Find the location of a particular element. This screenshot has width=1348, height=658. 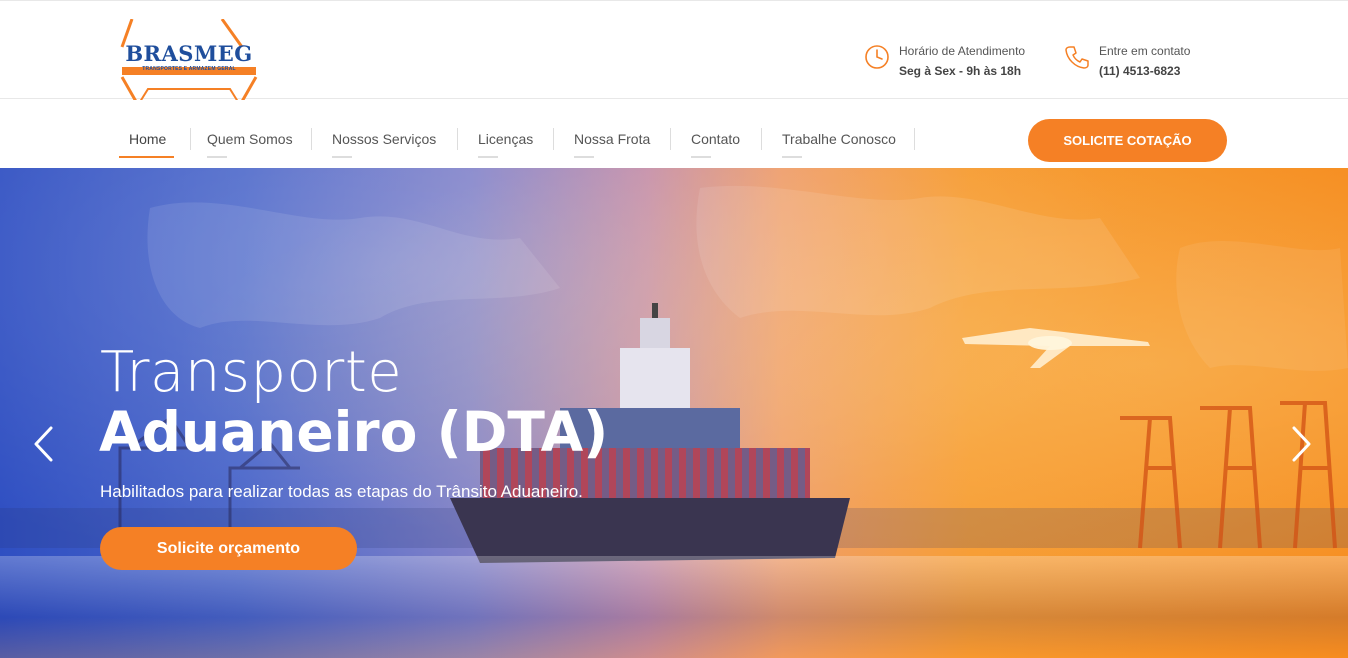

brand-logo: BRASMEG TRANSPORTES E ARMAZÉM GERAL is located at coordinates (189, 63).